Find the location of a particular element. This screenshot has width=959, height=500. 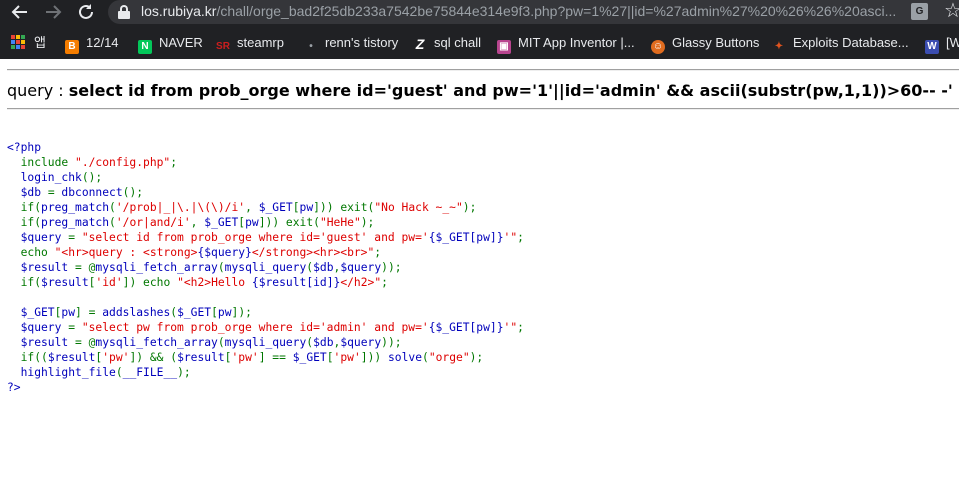

code-token: highlight_file is located at coordinates (61, 372).